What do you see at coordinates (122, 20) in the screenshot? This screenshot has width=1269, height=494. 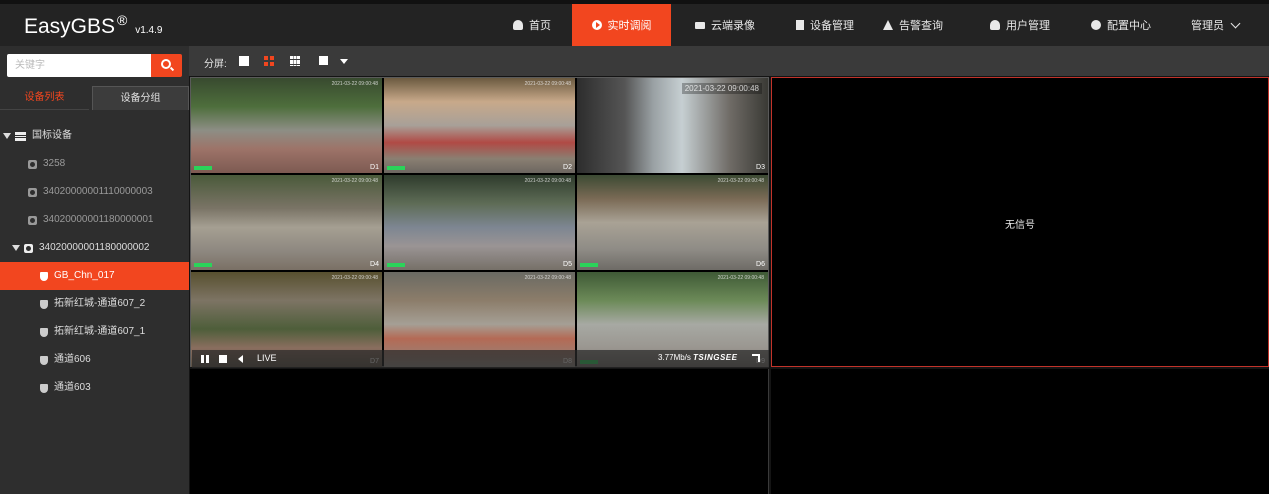 I see `registered-mark: ®` at bounding box center [122, 20].